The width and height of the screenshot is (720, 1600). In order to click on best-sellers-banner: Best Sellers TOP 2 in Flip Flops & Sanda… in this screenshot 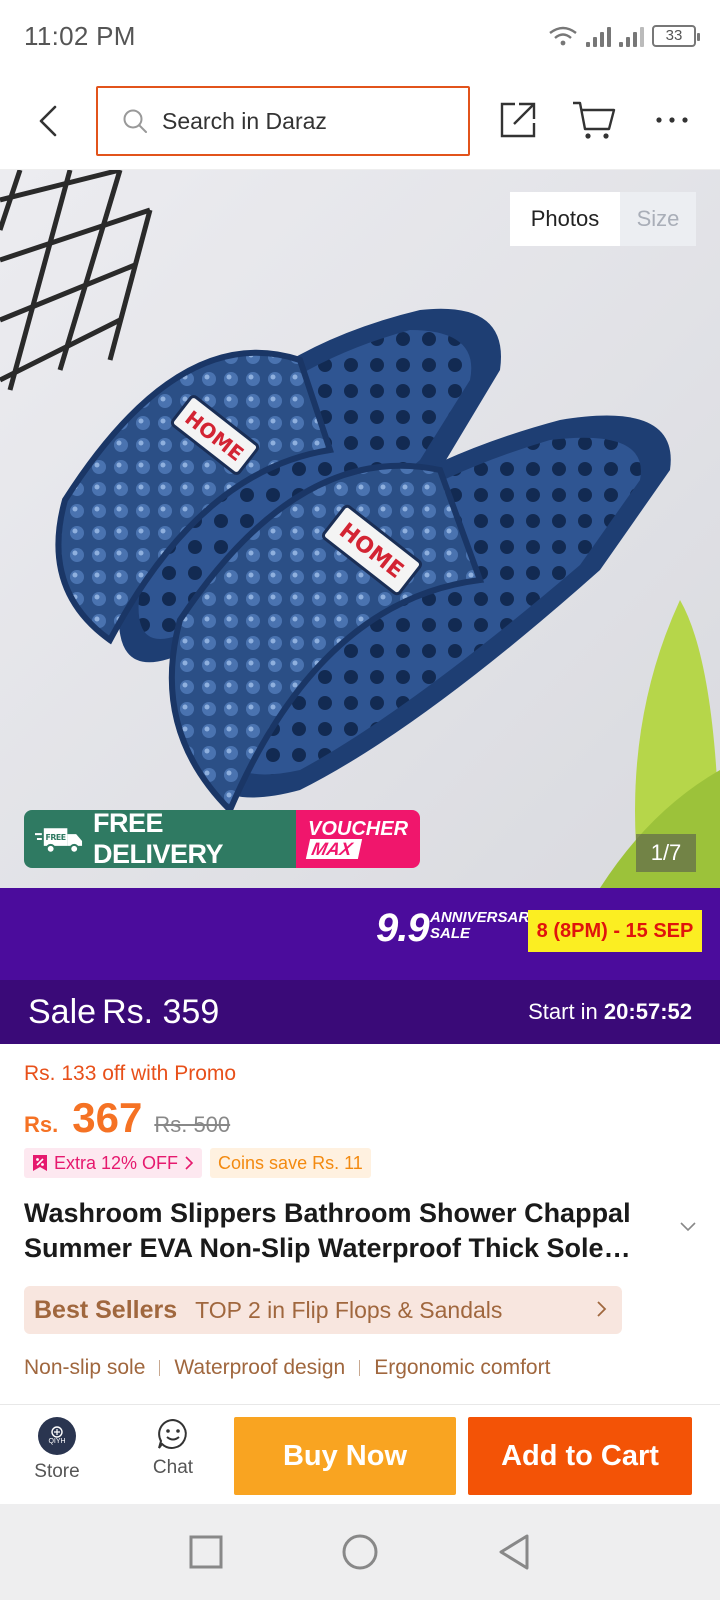, I will do `click(323, 1310)`.